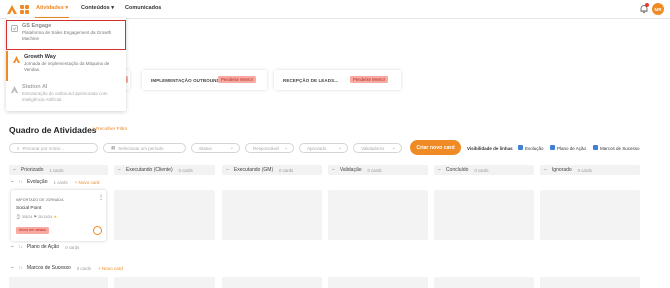 The height and width of the screenshot is (288, 670). What do you see at coordinates (52, 8) in the screenshot?
I see `nav-atividades: Atividades ▾` at bounding box center [52, 8].